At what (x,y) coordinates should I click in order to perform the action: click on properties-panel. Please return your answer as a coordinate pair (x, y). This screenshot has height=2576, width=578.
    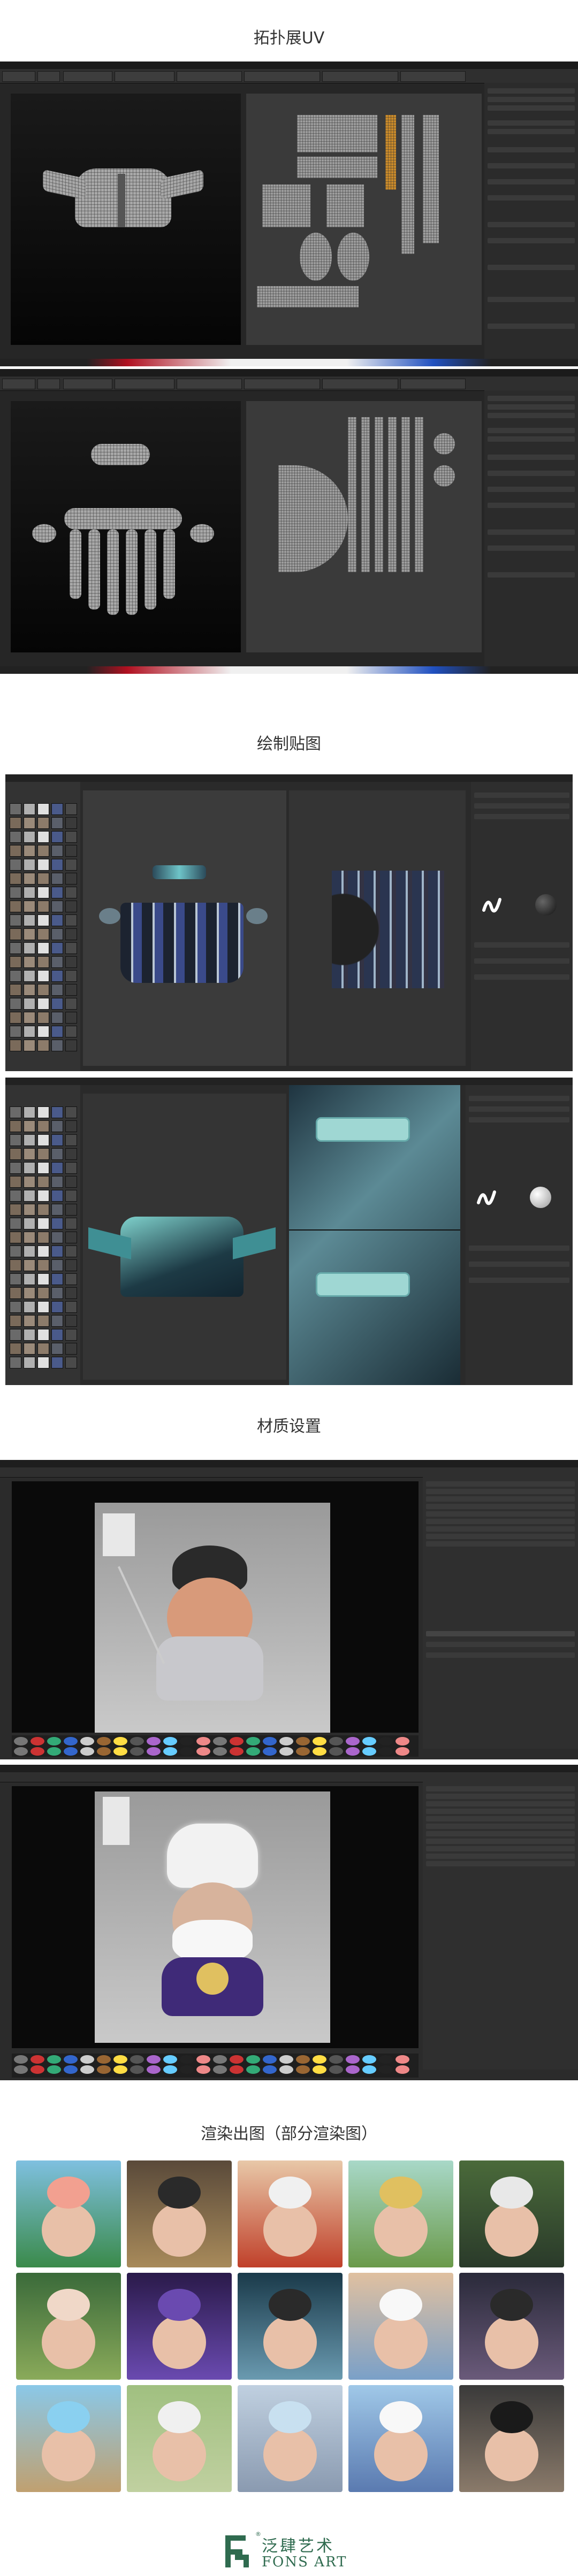
    Looking at the image, I should click on (531, 528).